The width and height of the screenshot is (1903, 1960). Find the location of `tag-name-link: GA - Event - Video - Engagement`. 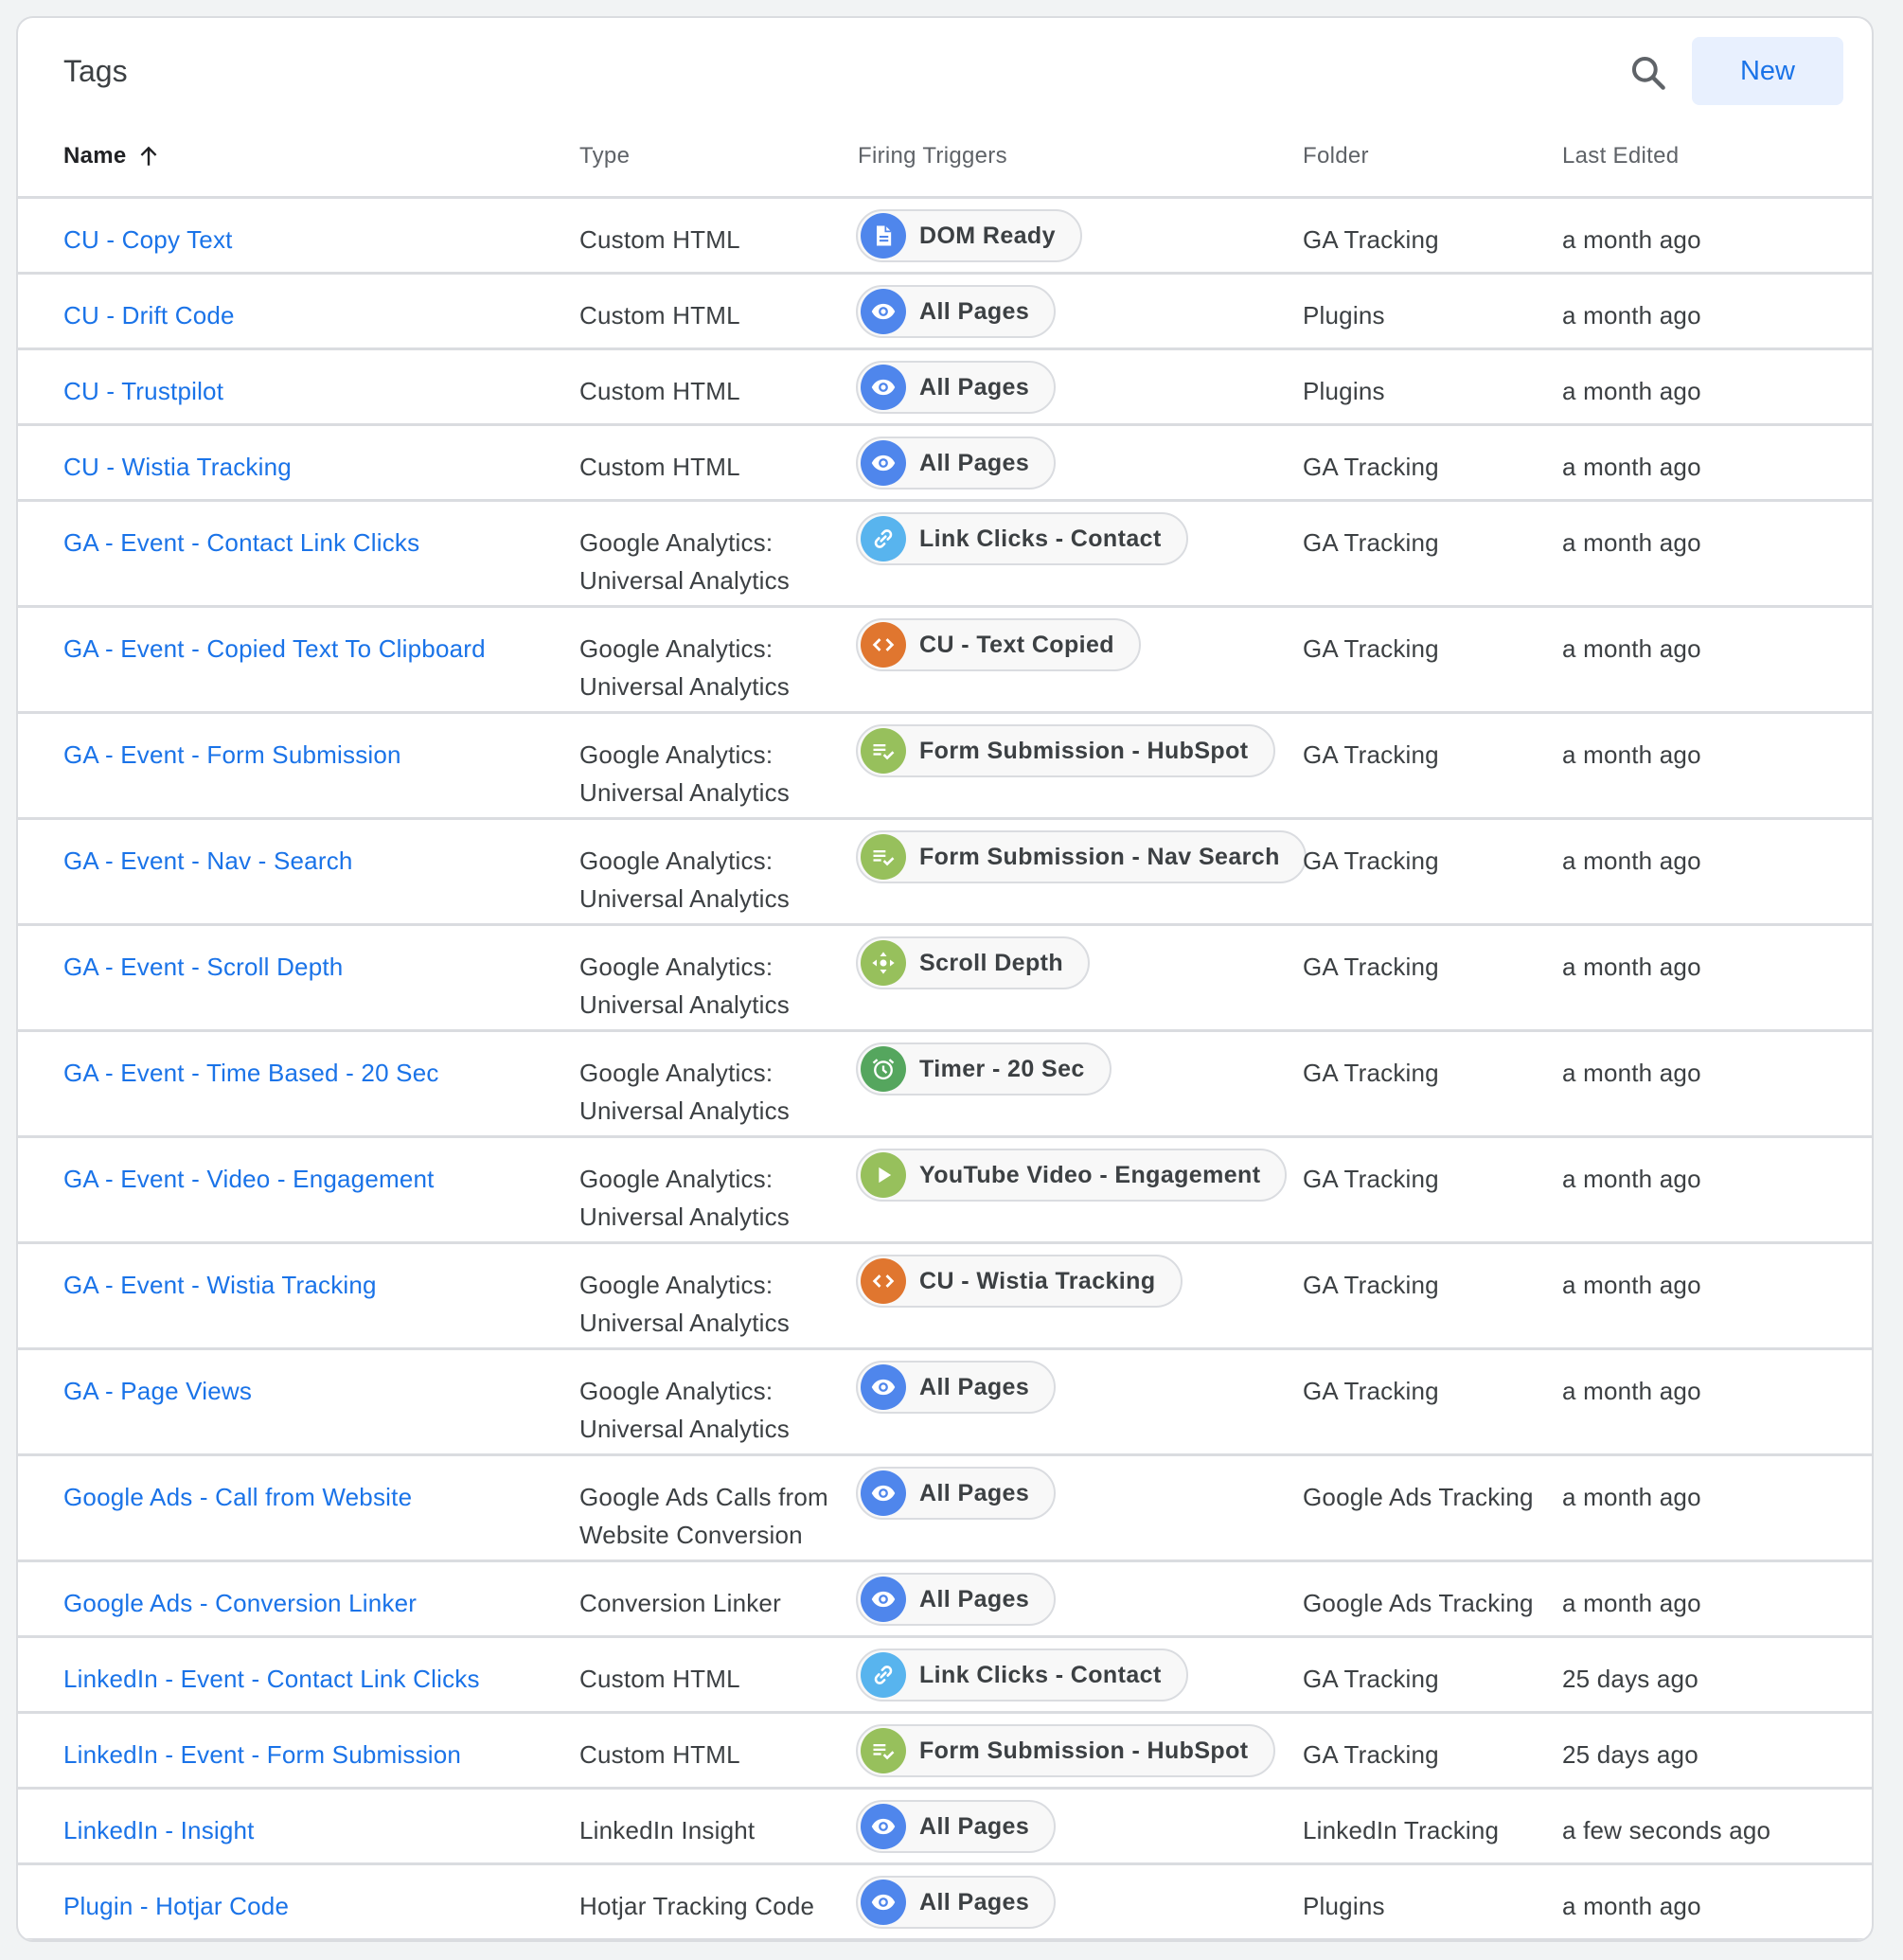

tag-name-link: GA - Event - Video - Engagement is located at coordinates (249, 1179).